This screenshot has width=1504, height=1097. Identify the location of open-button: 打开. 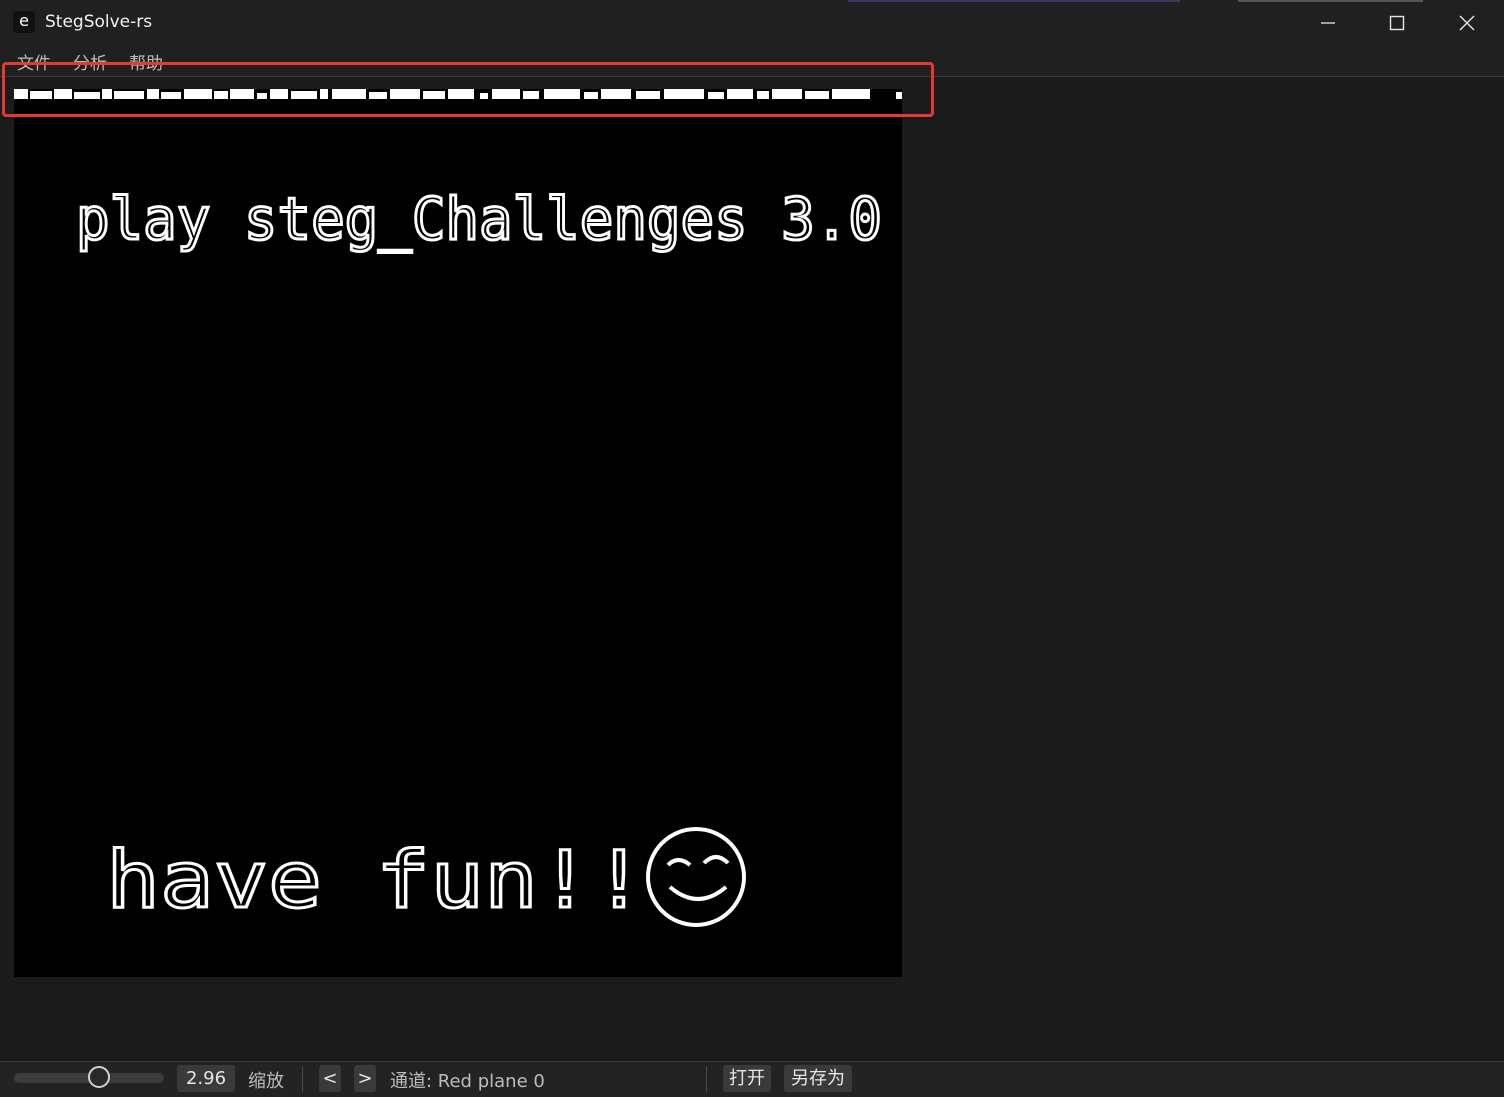
(747, 1078).